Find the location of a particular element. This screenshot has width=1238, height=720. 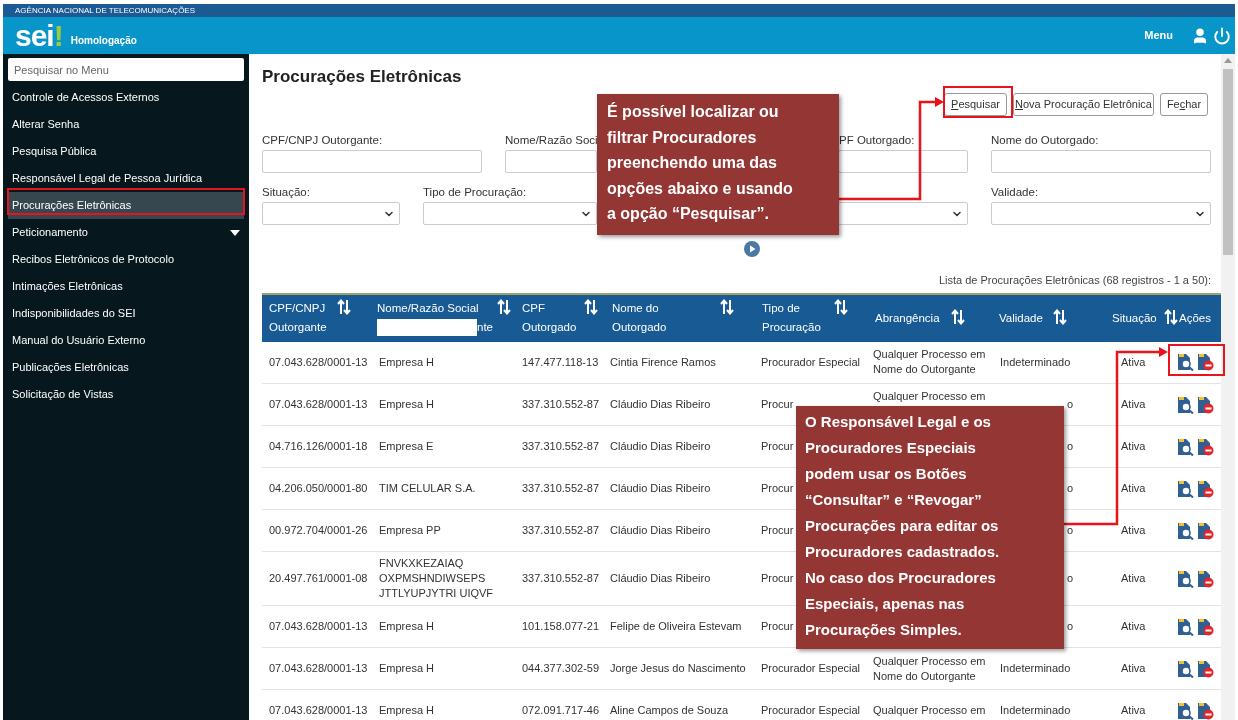

scrollbar-thumb is located at coordinates (1228, 162).